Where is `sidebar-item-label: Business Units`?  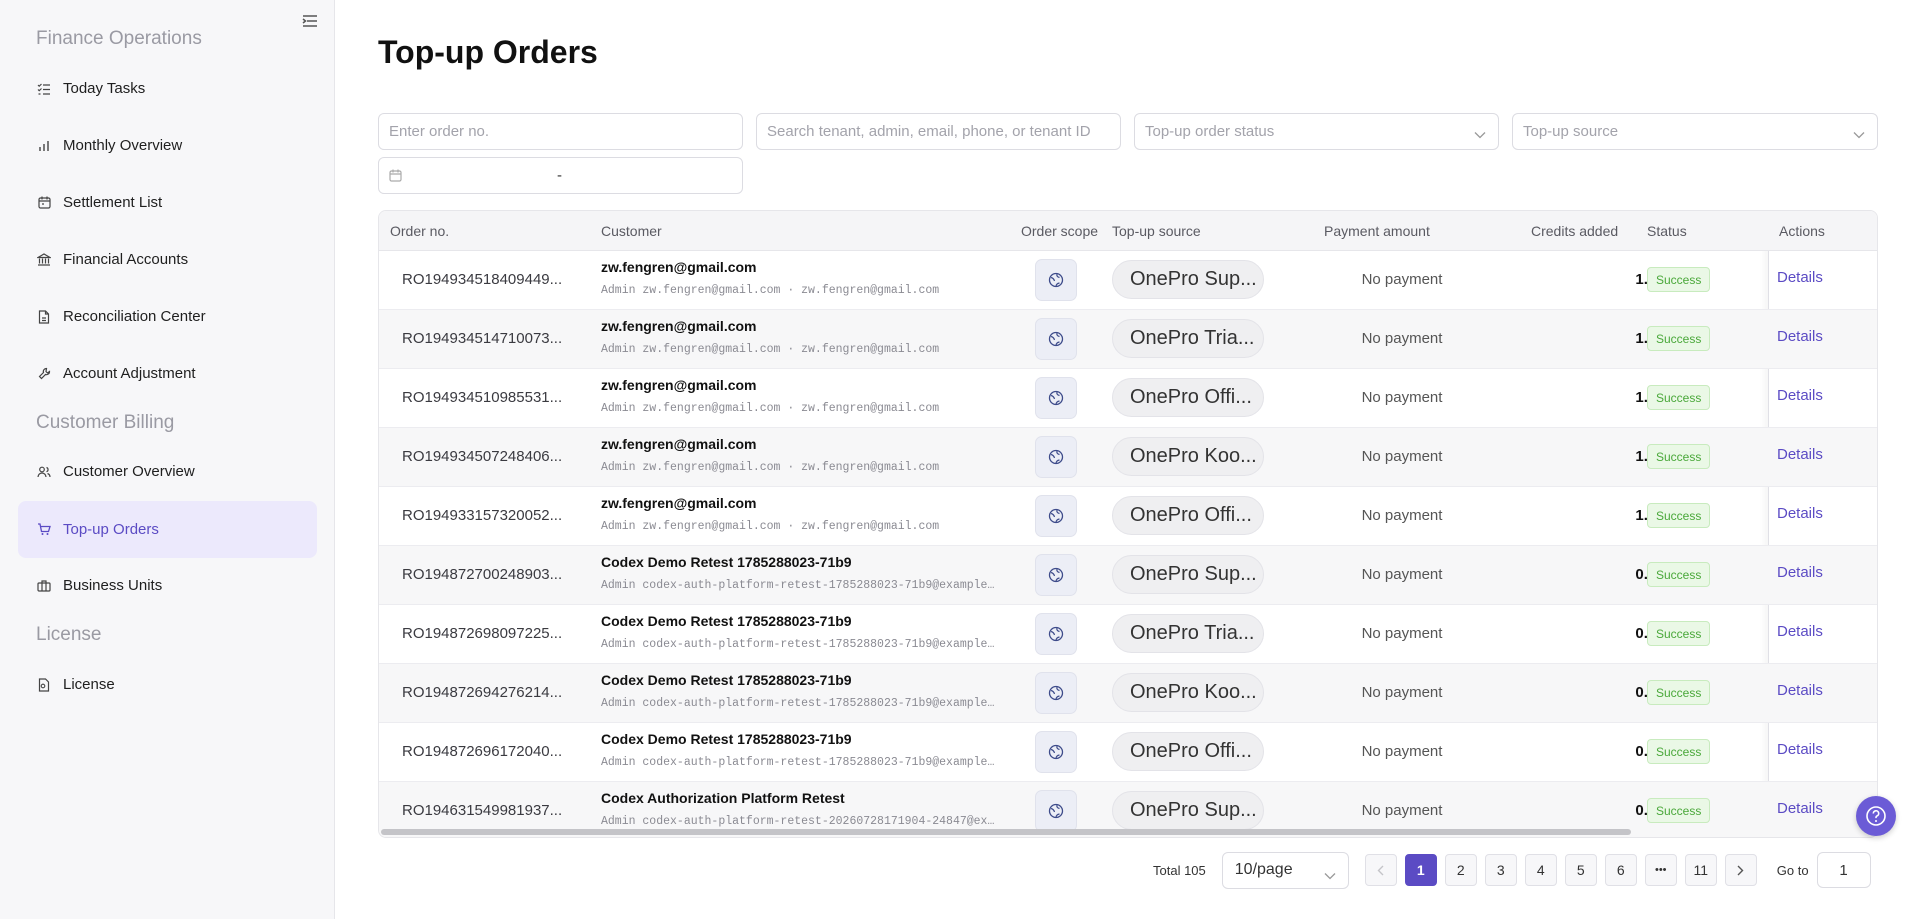 sidebar-item-label: Business Units is located at coordinates (113, 585).